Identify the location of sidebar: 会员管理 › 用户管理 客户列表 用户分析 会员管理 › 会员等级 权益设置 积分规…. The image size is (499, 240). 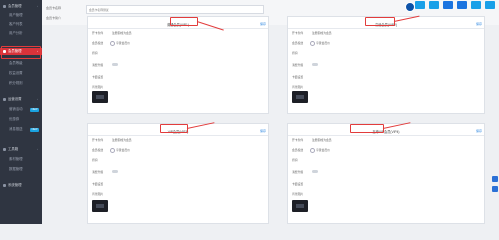
(21, 112).